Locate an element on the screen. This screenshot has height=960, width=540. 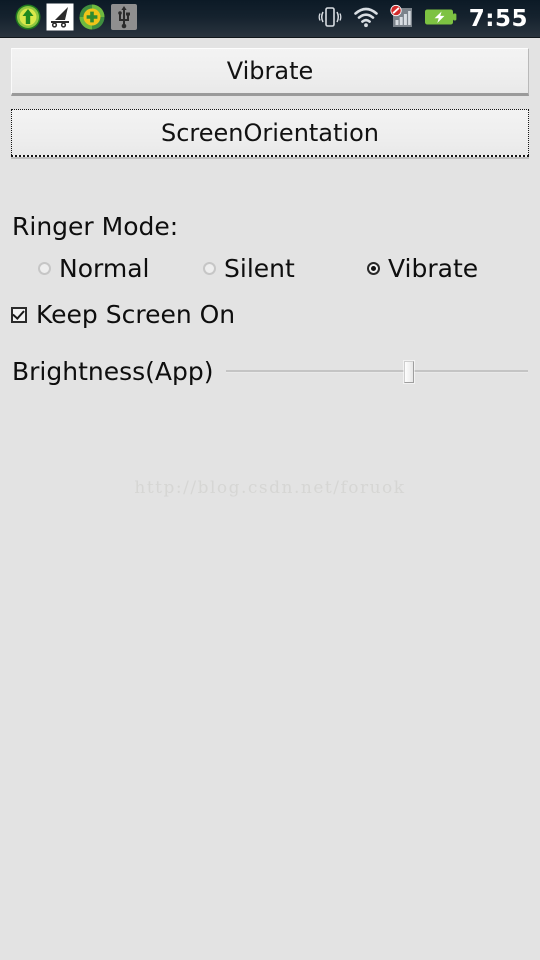
radio-option-silent: Silent is located at coordinates (249, 268).